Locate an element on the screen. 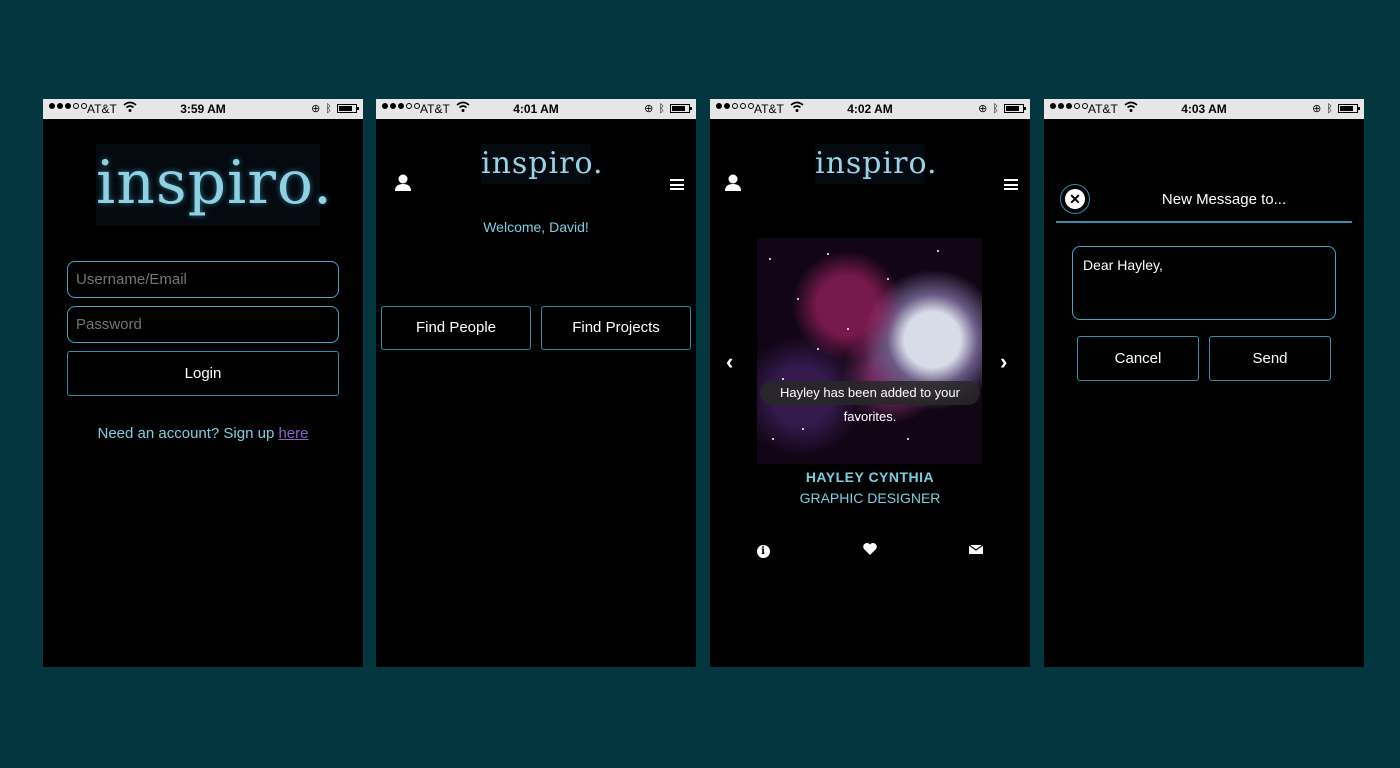  next-arrow: › is located at coordinates (1003, 362).